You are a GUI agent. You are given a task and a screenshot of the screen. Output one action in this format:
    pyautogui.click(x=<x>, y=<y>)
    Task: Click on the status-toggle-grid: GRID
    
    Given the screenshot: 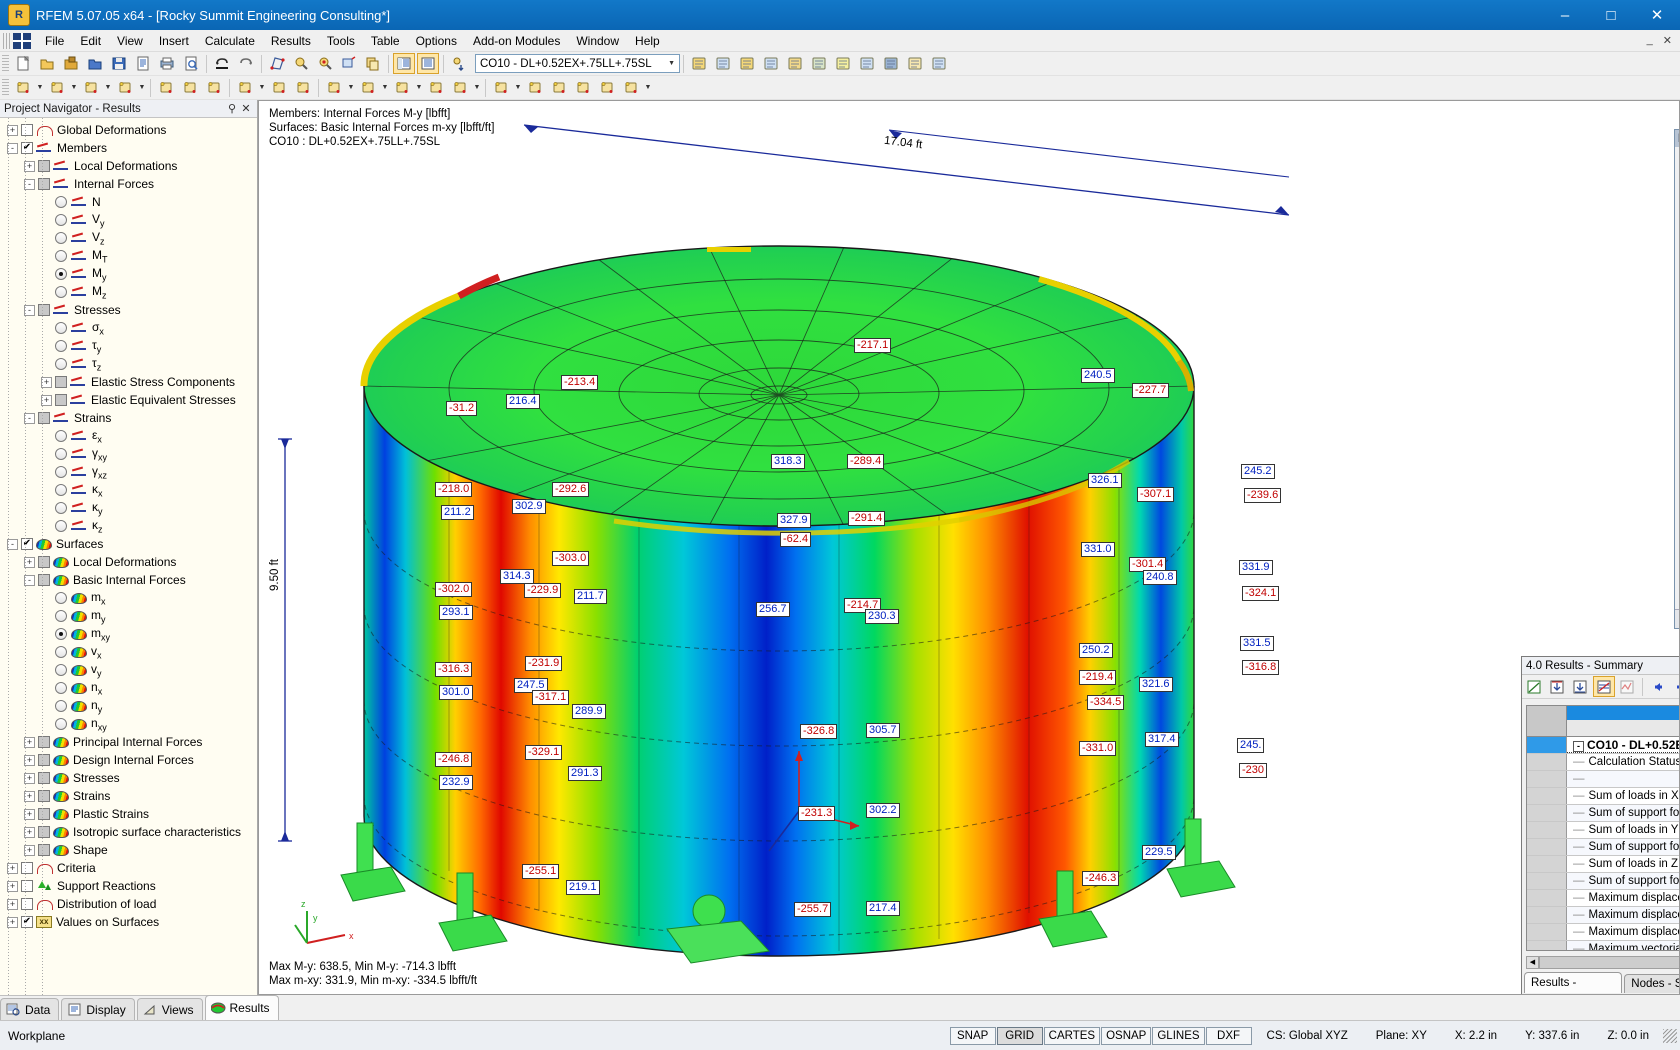 What is the action you would take?
    pyautogui.click(x=1019, y=1035)
    